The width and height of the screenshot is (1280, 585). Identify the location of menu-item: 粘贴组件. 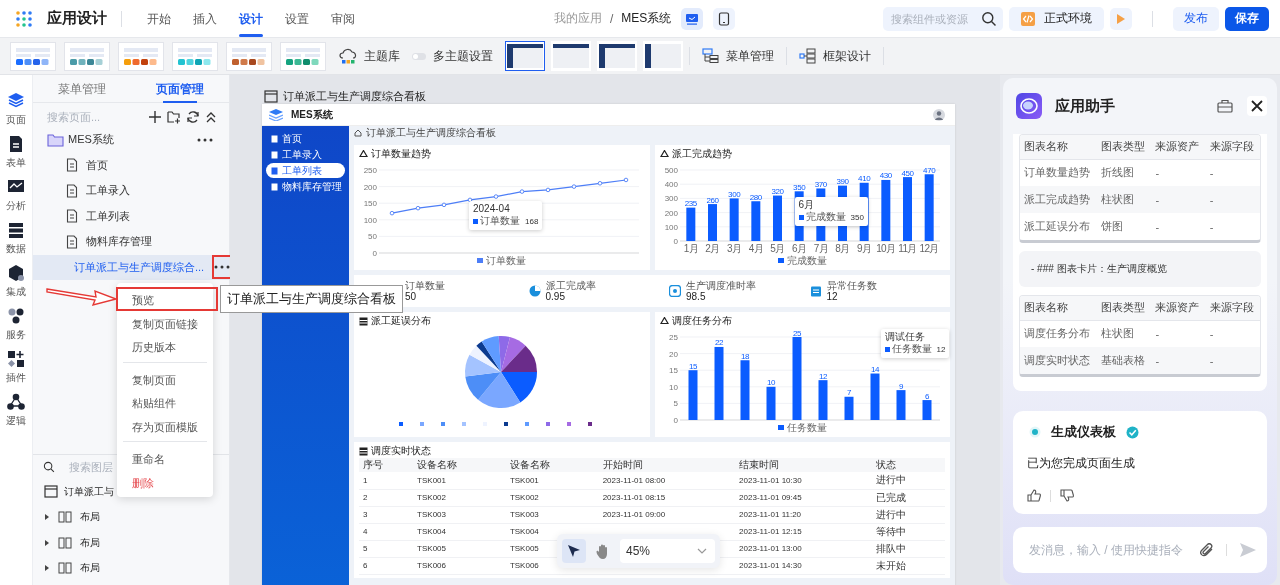
(165, 402).